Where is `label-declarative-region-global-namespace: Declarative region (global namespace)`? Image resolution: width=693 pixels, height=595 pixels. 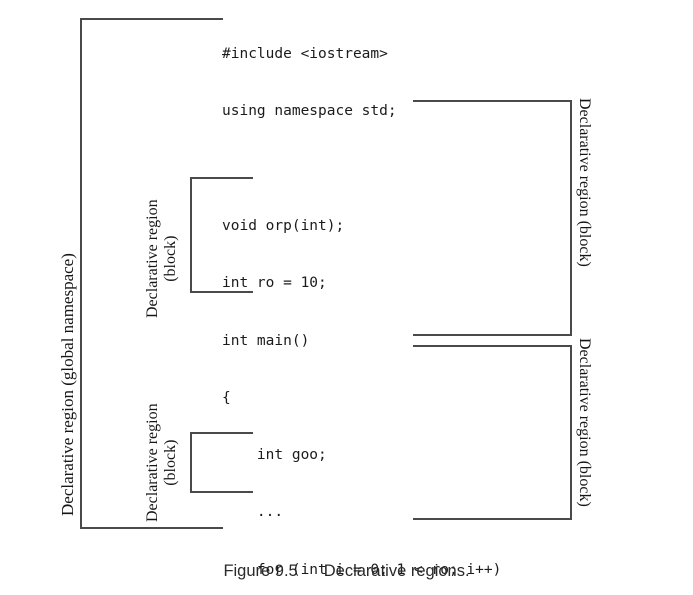 label-declarative-region-global-namespace: Declarative region (global namespace) is located at coordinates (67, 384).